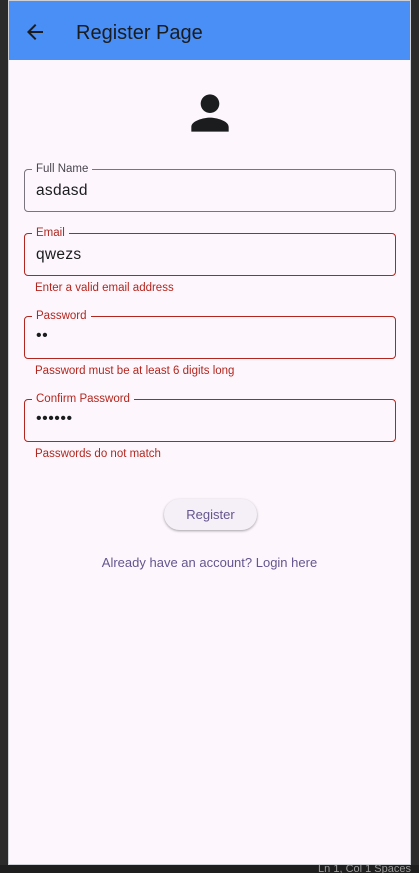 Image resolution: width=419 pixels, height=873 pixels. I want to click on email-field: Email qwezs, so click(210, 250).